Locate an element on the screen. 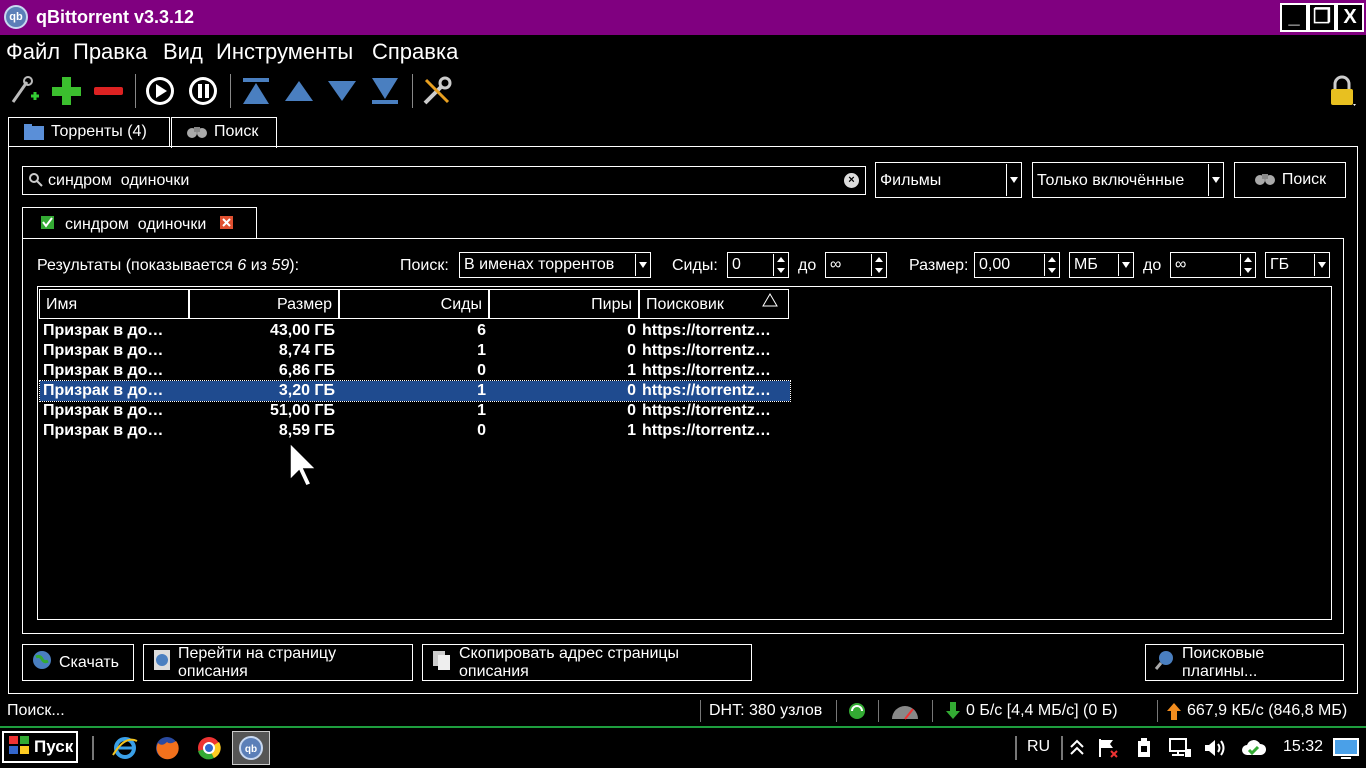 The width and height of the screenshot is (1366, 768). move-up-icon is located at coordinates (299, 91).